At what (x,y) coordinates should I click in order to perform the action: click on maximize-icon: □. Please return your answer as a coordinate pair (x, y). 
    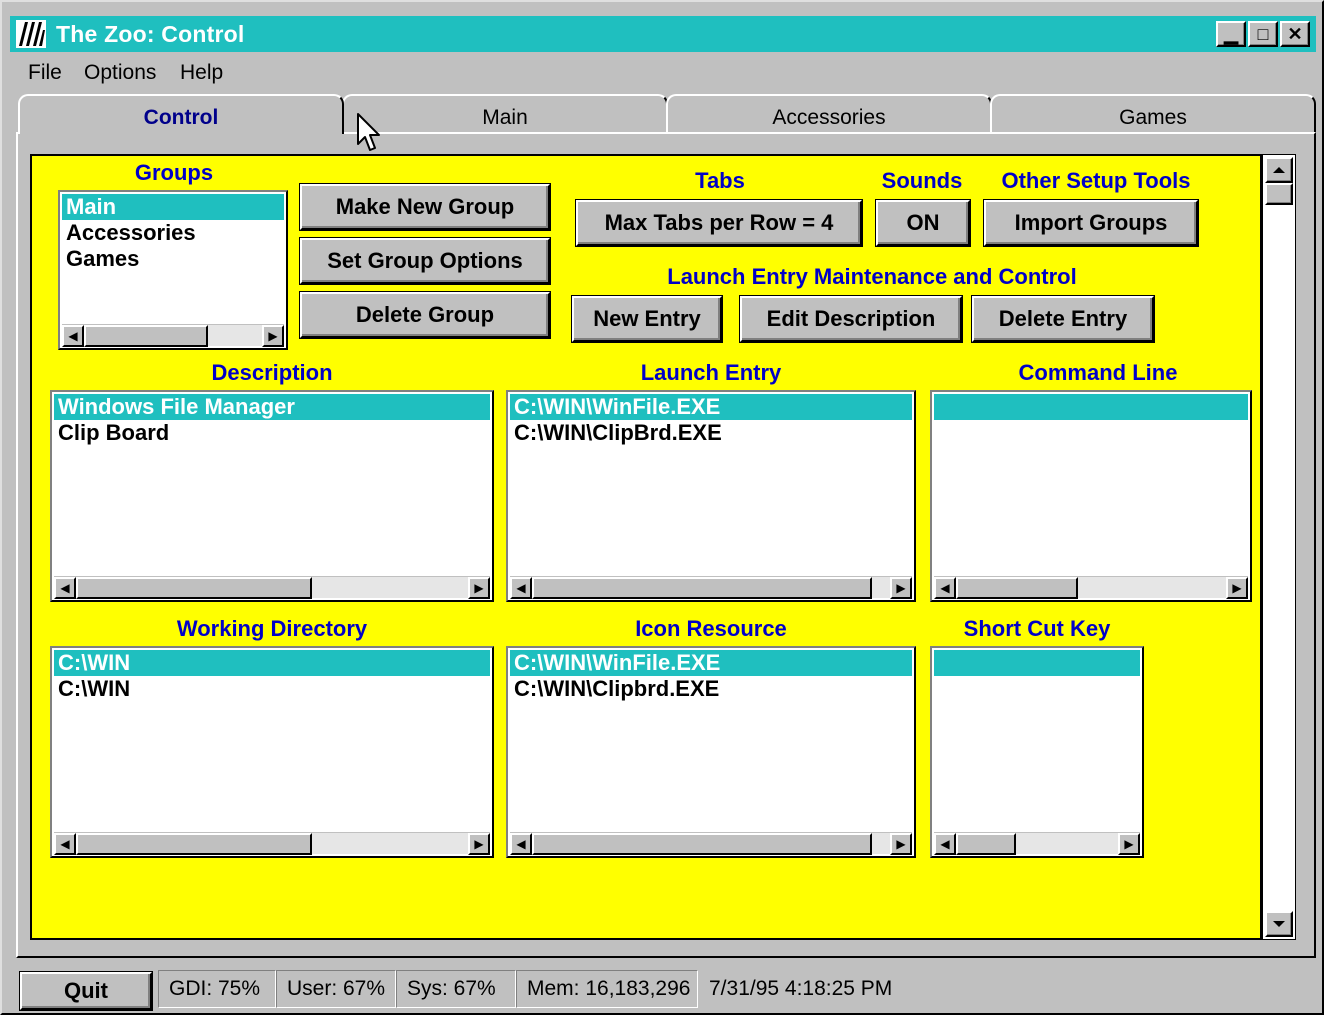
    Looking at the image, I should click on (1263, 33).